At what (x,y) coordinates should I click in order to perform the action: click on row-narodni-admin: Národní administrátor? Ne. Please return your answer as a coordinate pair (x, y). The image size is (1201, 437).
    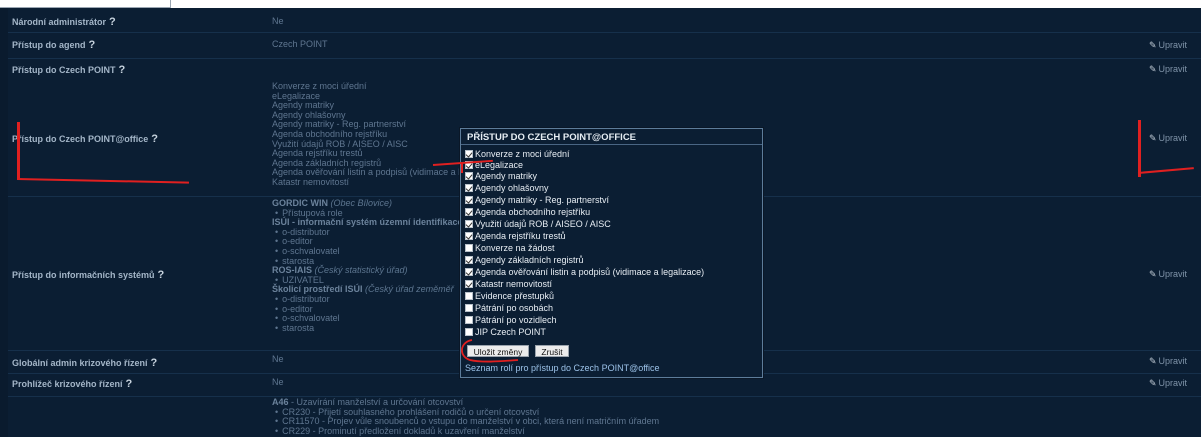
    Looking at the image, I should click on (604, 22).